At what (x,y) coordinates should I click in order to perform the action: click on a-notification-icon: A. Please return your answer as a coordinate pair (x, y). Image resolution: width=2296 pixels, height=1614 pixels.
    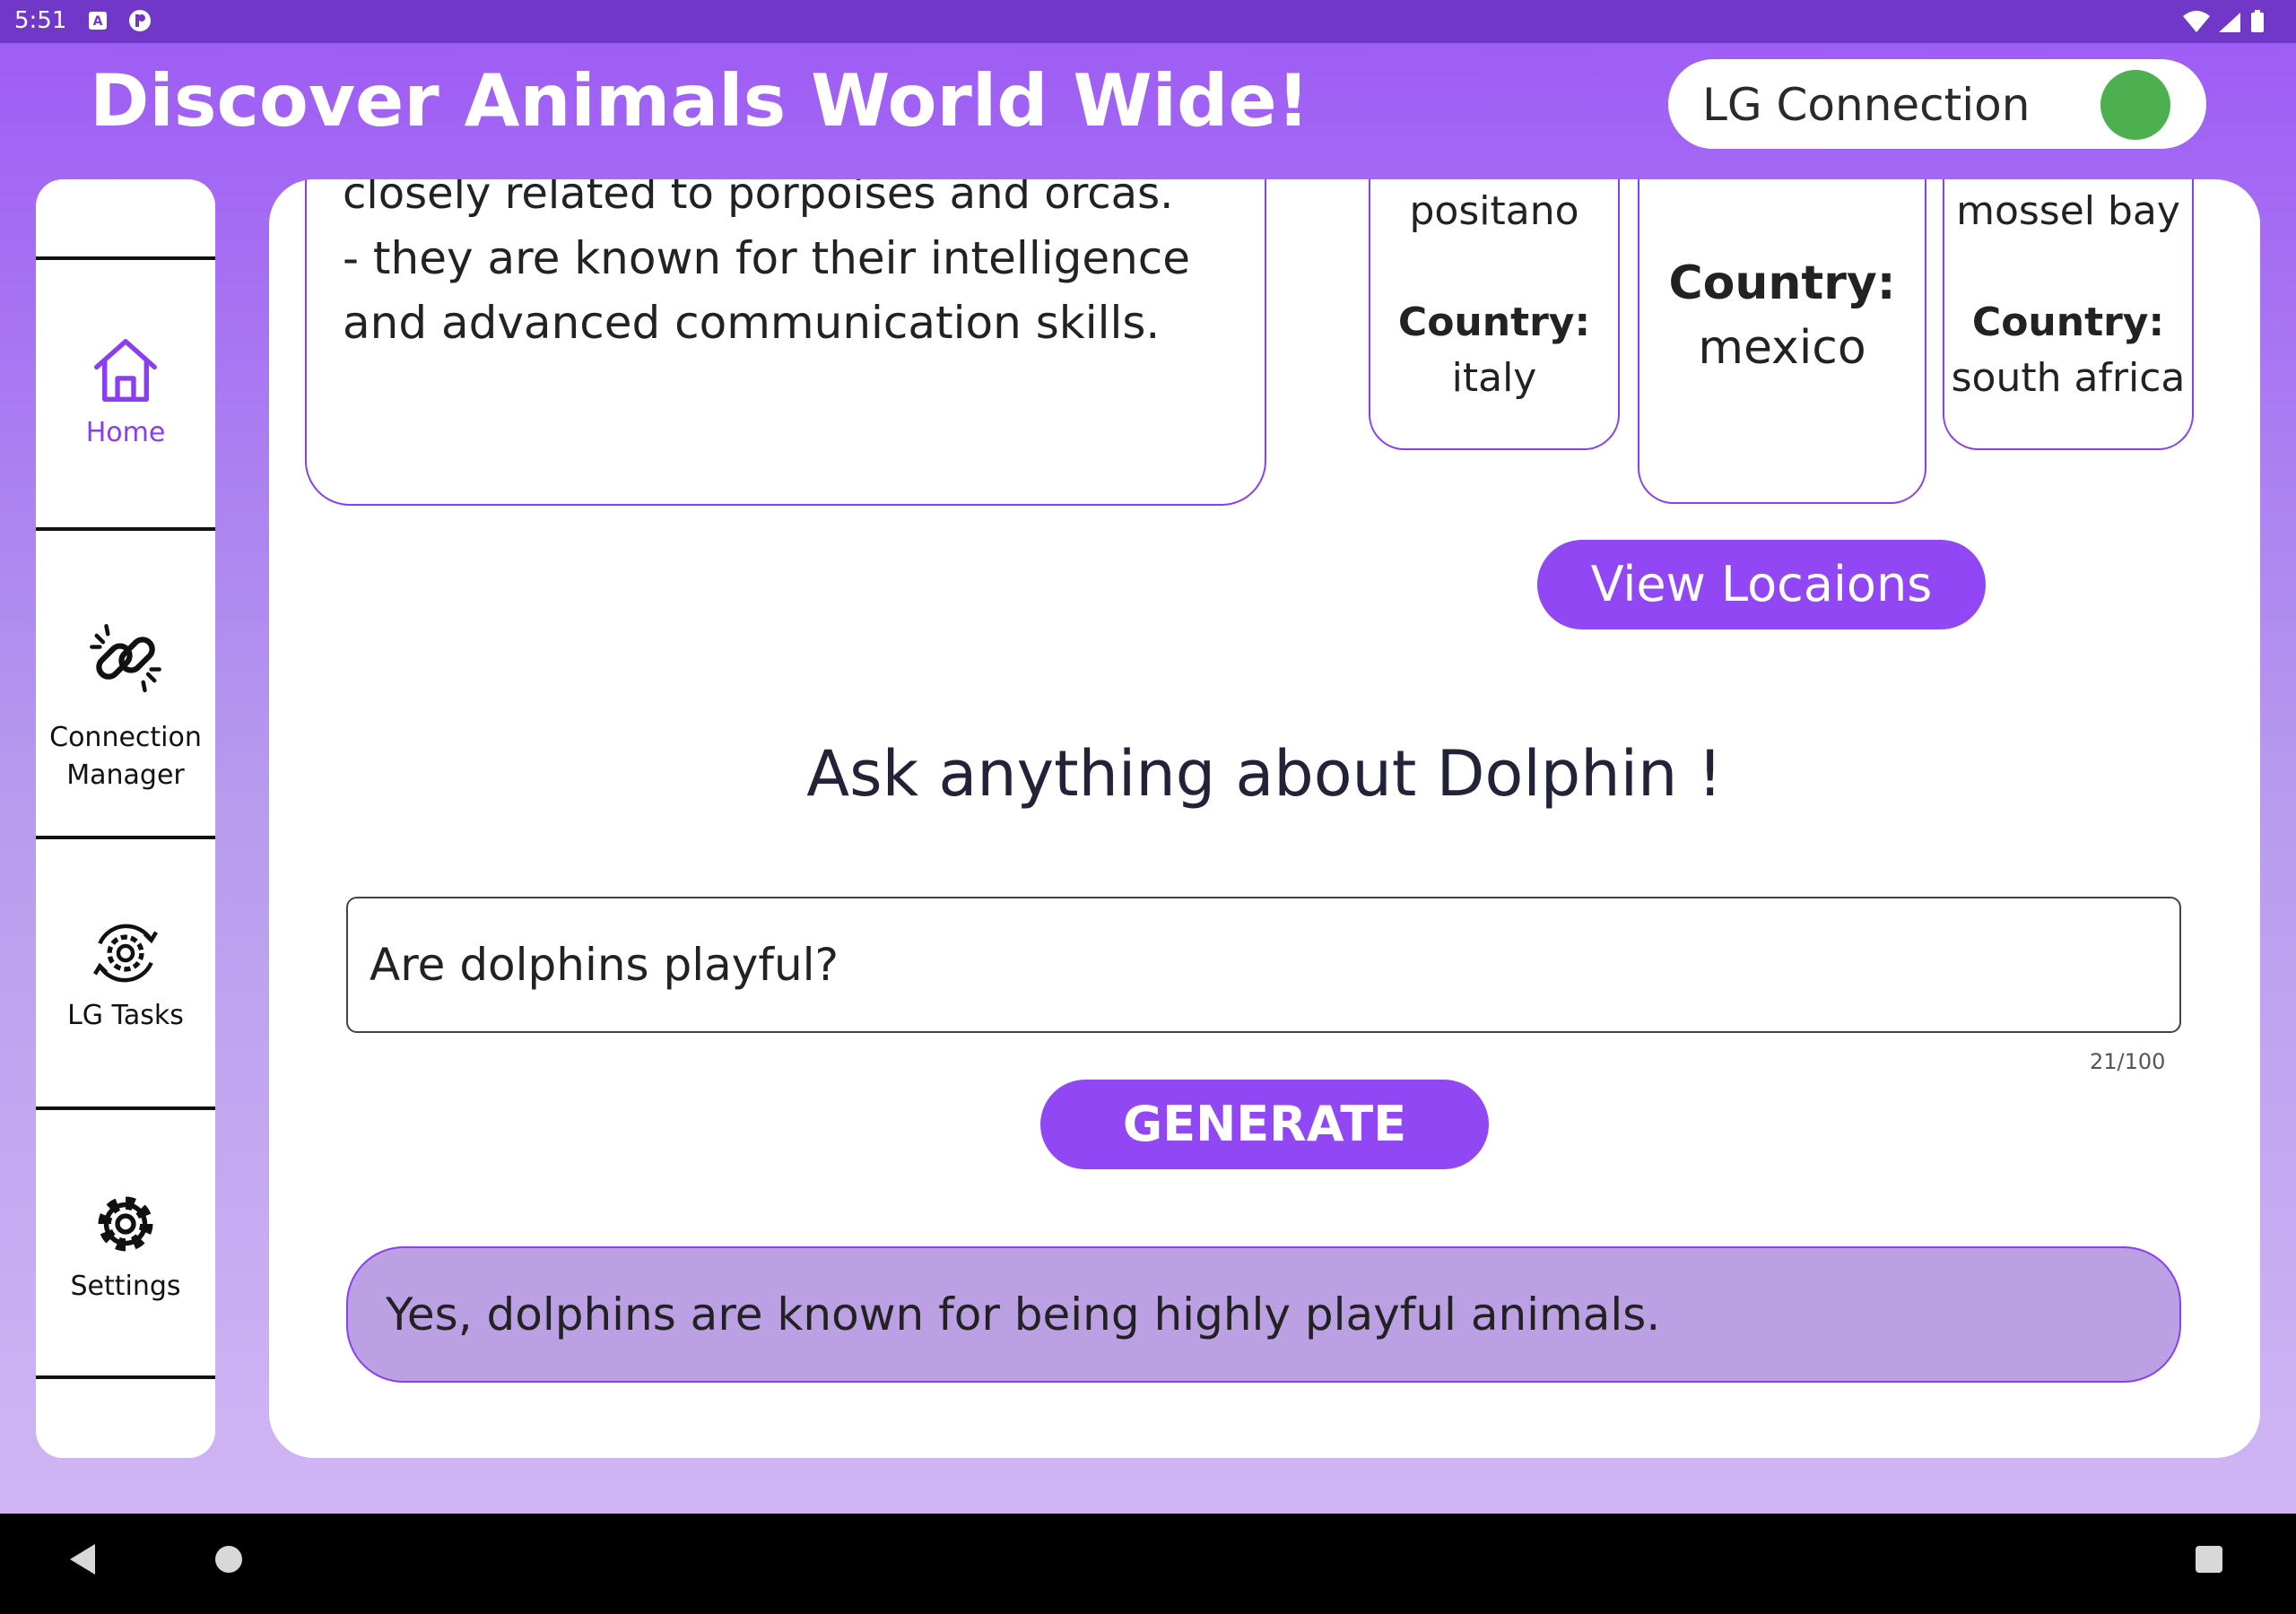
    Looking at the image, I should click on (98, 21).